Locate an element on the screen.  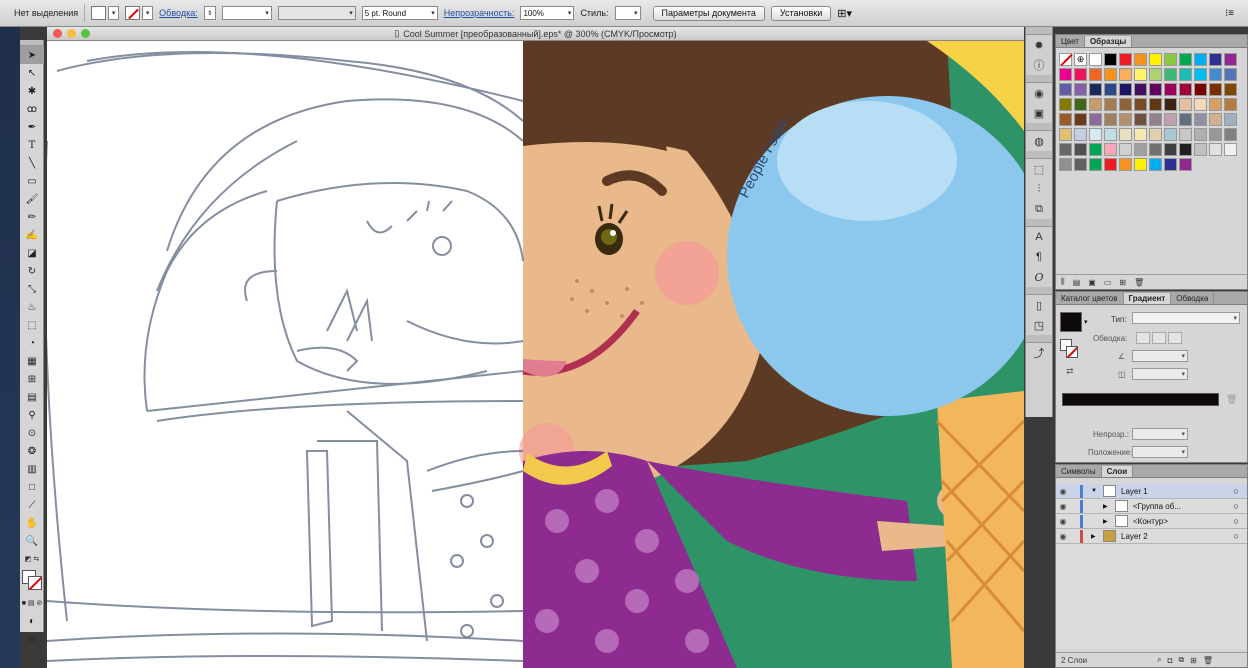
pen-tool-icon: ✒ is located at coordinates (32, 127).